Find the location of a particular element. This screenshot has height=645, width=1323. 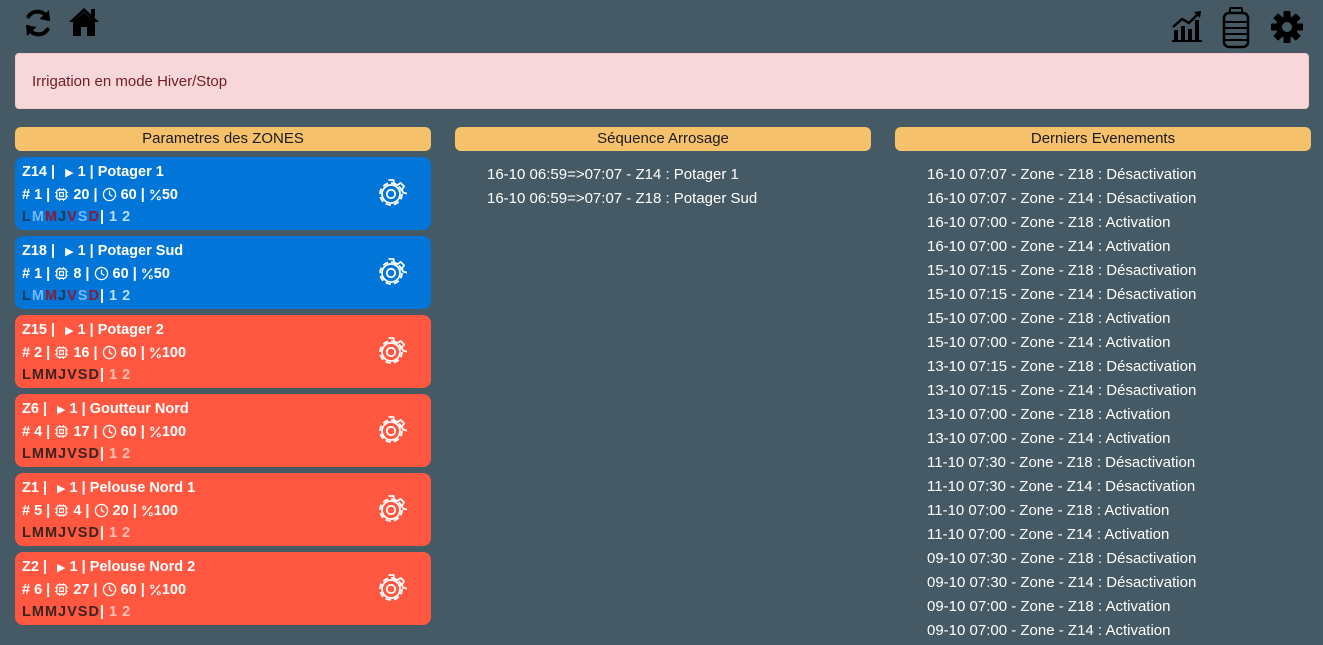

zone-duration: 8 | is located at coordinates (83, 273).